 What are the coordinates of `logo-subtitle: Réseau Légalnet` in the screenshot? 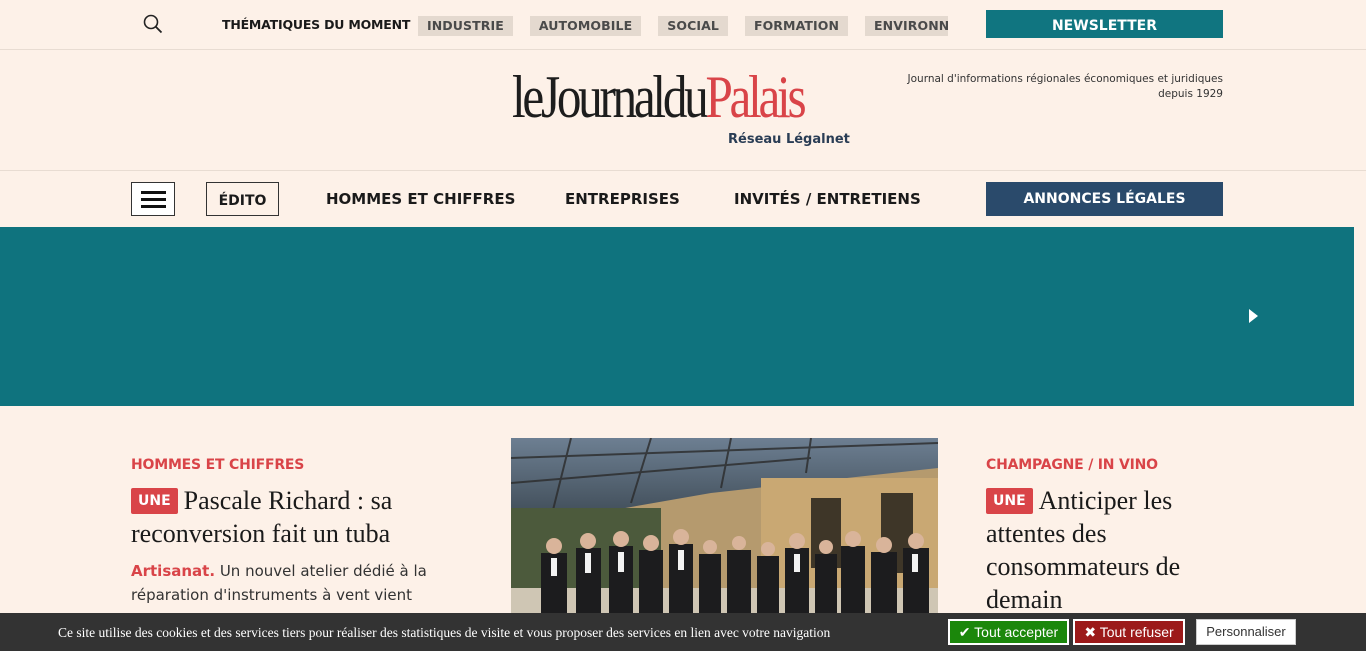 It's located at (789, 139).